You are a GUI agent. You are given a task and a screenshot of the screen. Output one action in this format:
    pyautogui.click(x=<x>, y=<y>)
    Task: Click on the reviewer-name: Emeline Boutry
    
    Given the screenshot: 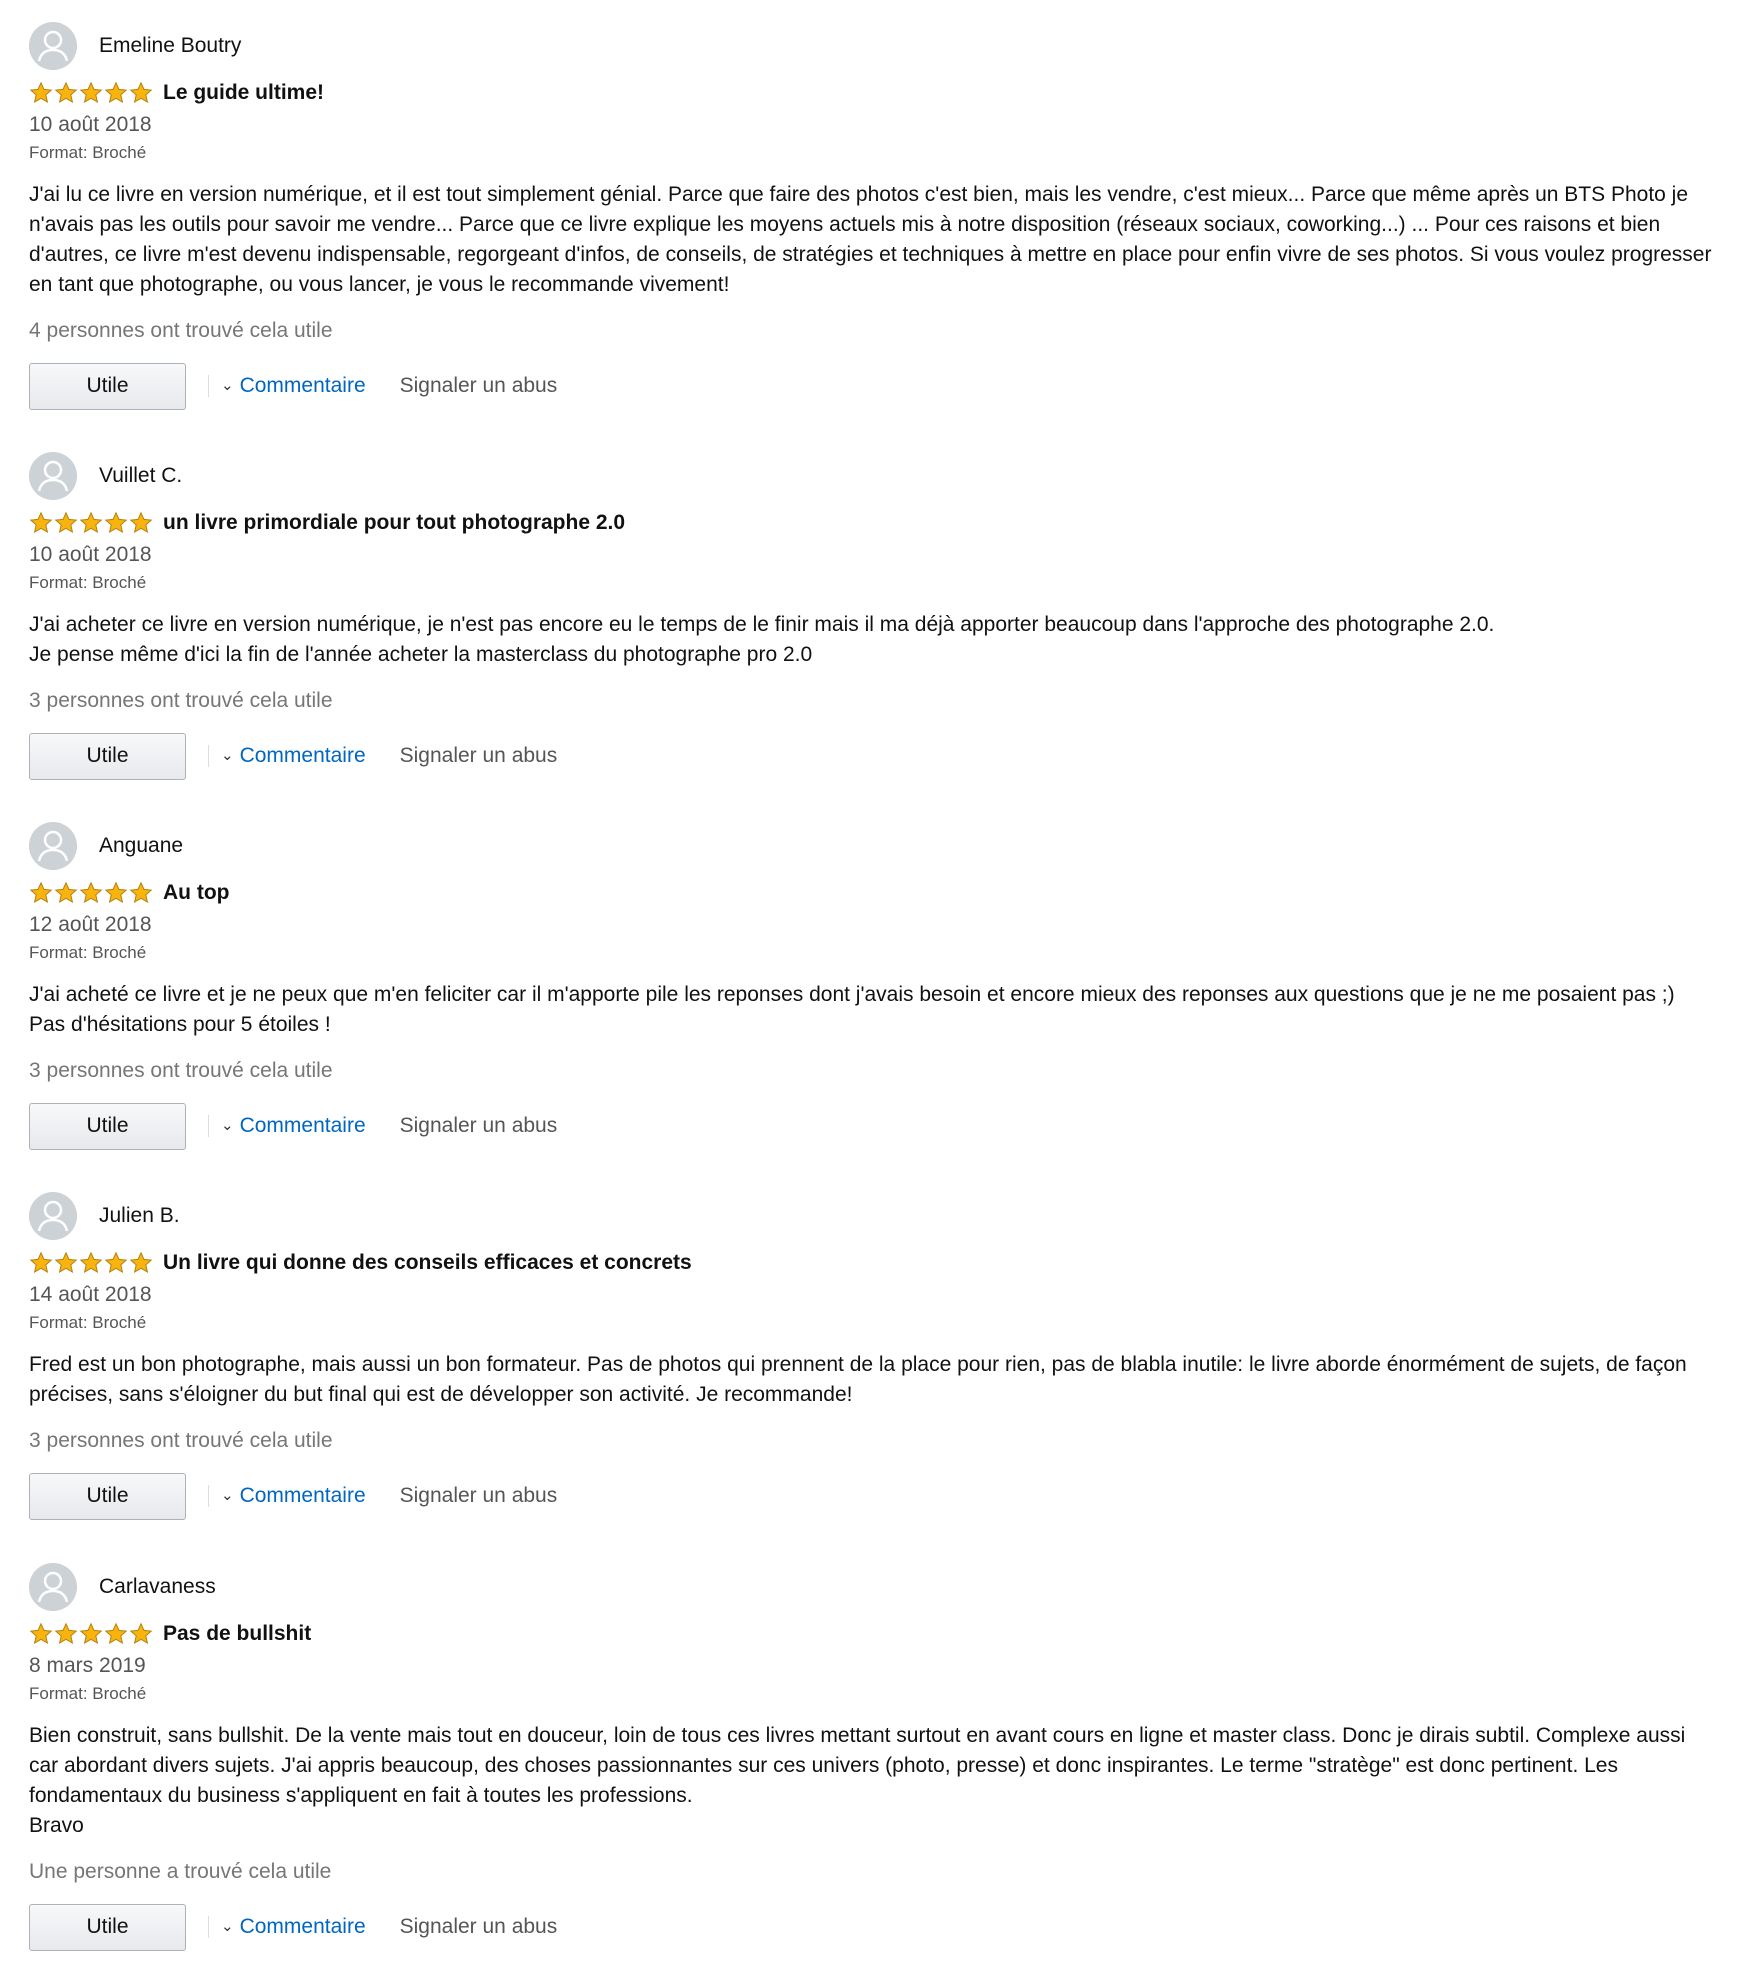 What is the action you would take?
    pyautogui.click(x=170, y=46)
    